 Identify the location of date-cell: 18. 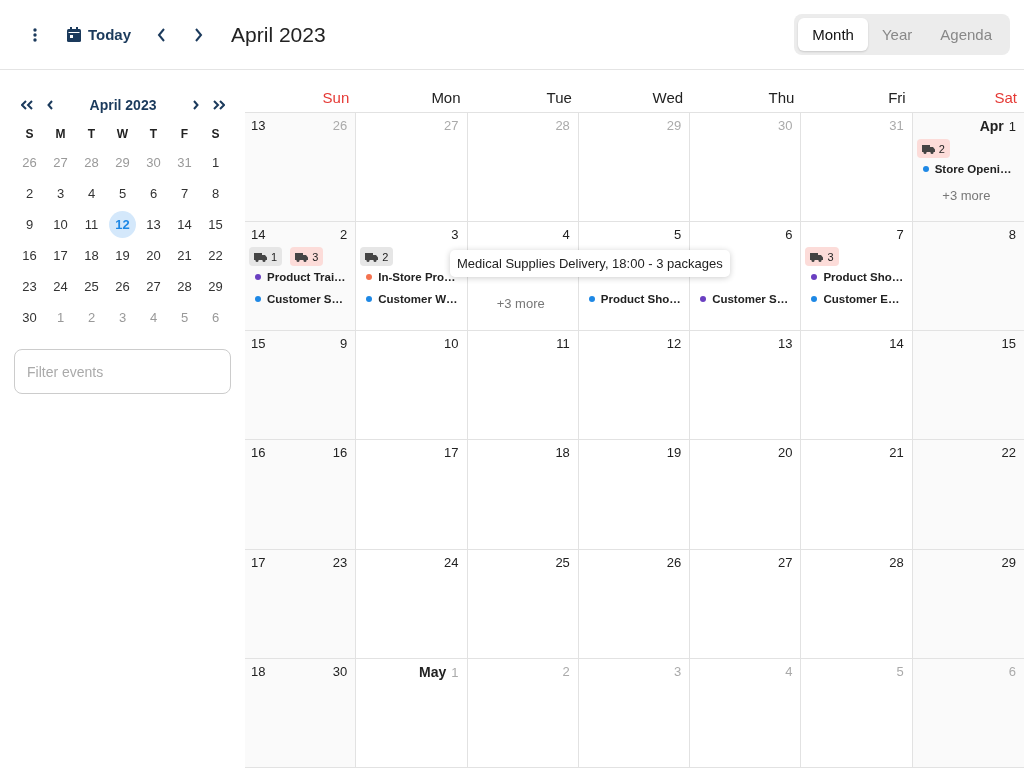
(91, 255).